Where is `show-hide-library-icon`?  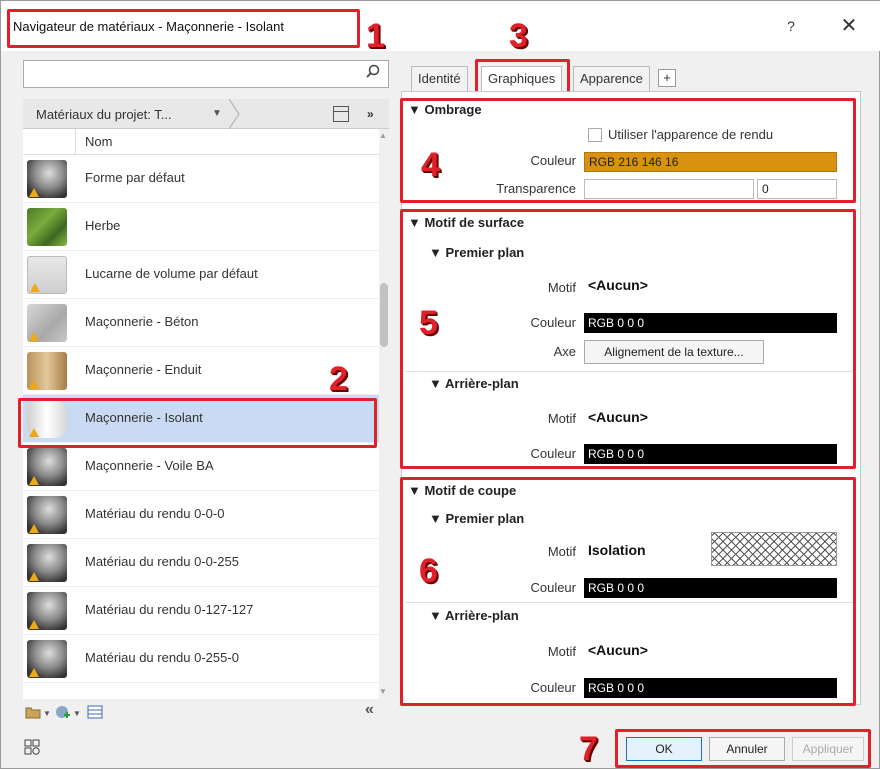
show-hide-library-icon is located at coordinates (32, 747).